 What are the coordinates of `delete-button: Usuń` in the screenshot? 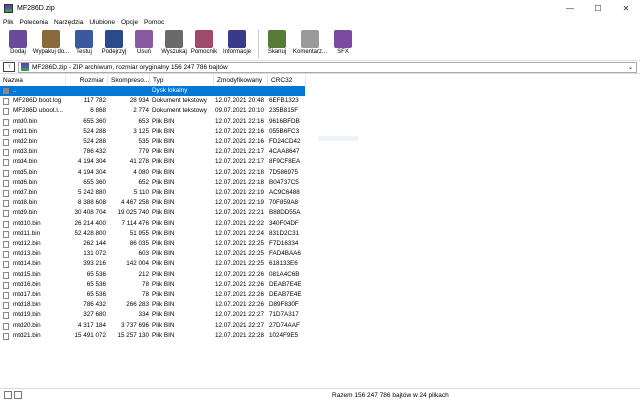 It's located at (144, 44).